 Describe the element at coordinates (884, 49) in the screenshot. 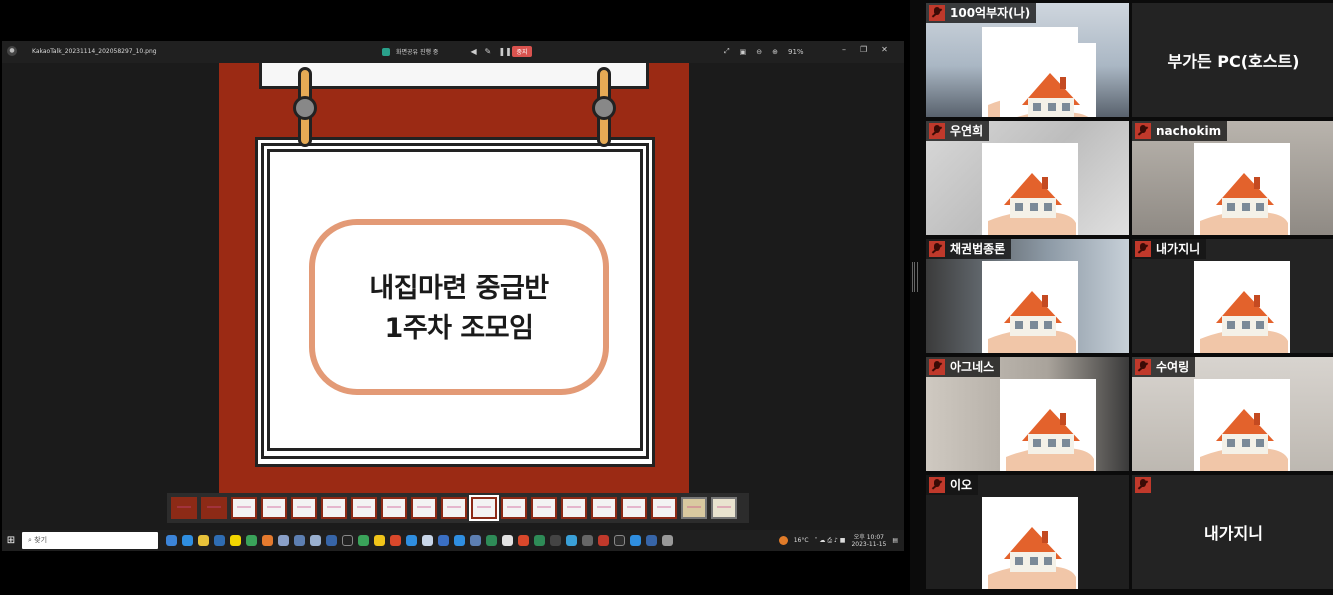

I see `close-icon: ✕` at that location.